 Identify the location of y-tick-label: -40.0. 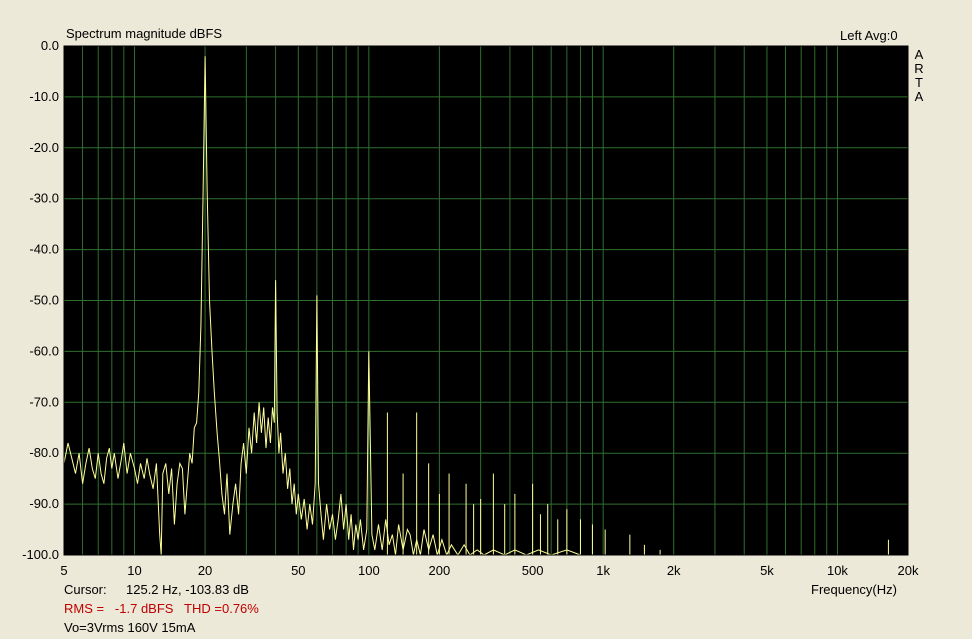
(44, 249).